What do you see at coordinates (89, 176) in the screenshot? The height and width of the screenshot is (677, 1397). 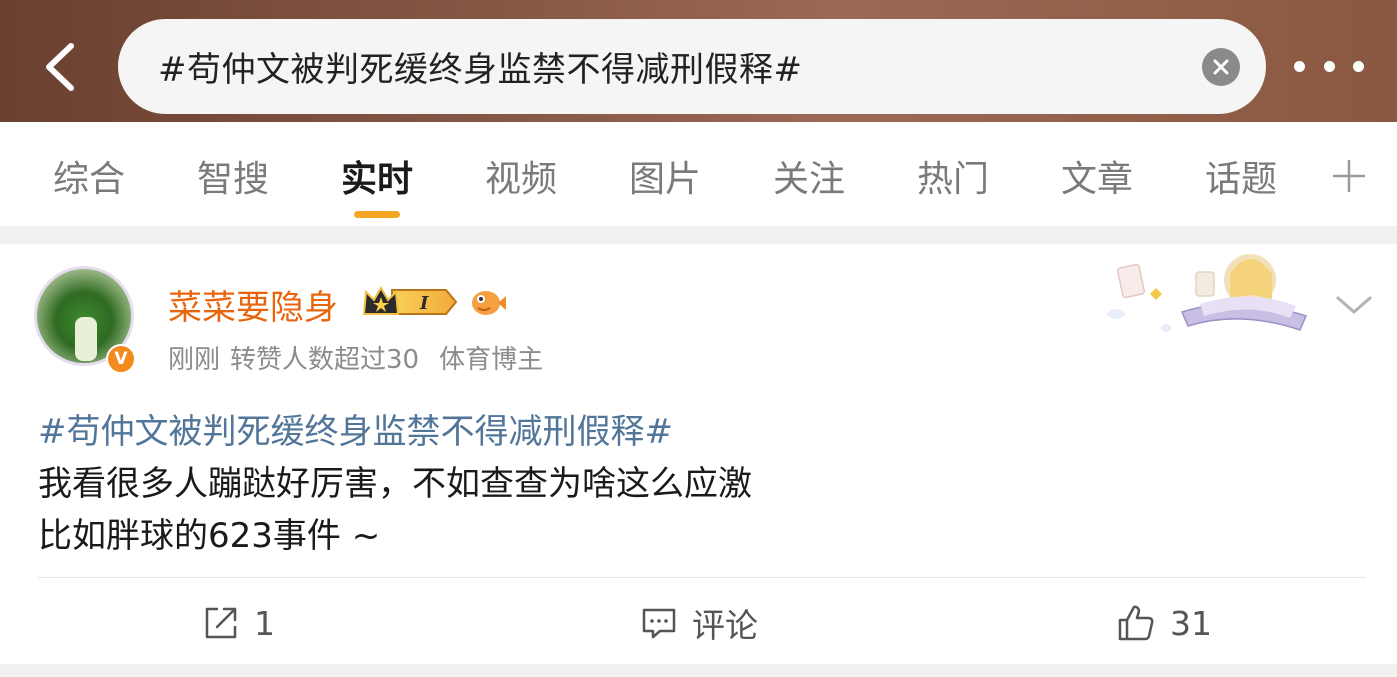 I see `tab-comprehensive: 综合` at bounding box center [89, 176].